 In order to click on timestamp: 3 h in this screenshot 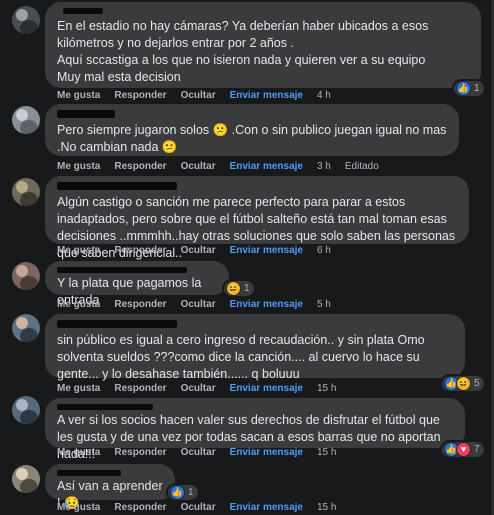, I will do `click(324, 166)`.